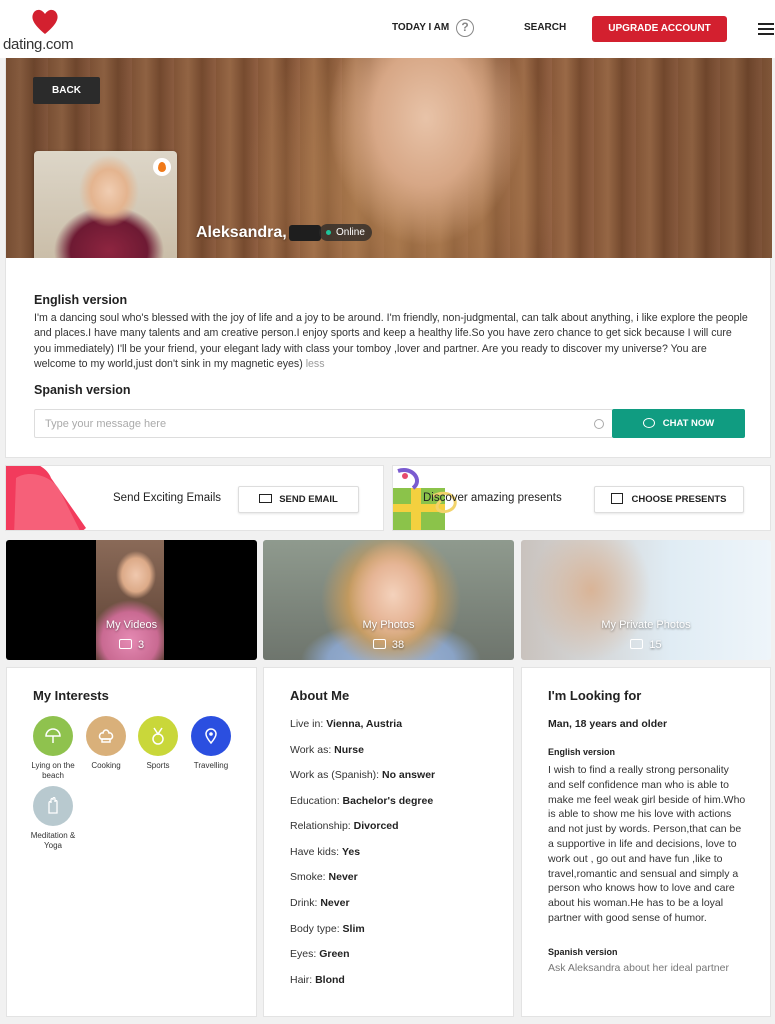 This screenshot has width=775, height=1024. I want to click on map-pin-icon, so click(211, 736).